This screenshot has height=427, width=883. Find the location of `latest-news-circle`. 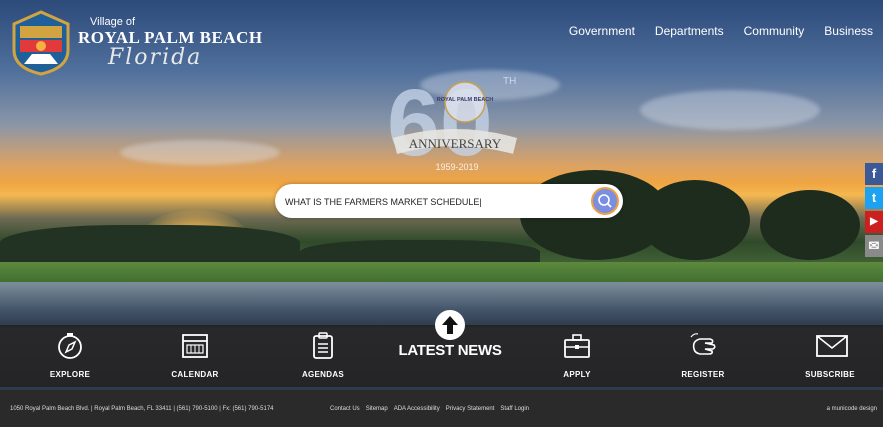

latest-news-circle is located at coordinates (450, 325).